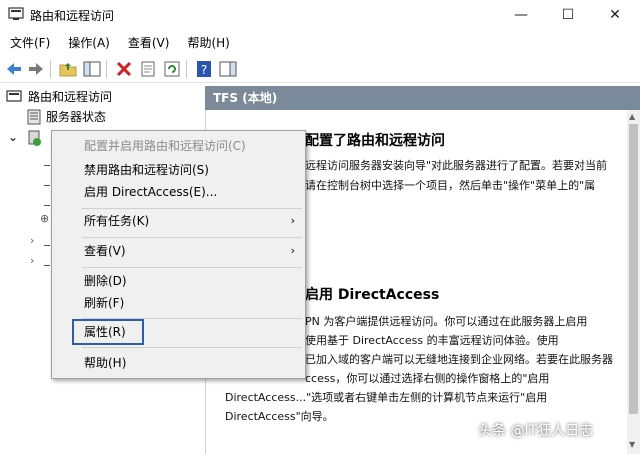 The image size is (640, 454). Describe the element at coordinates (178, 221) in the screenshot. I see `menu-item-all-tasks: 所有任务(K) ›` at that location.